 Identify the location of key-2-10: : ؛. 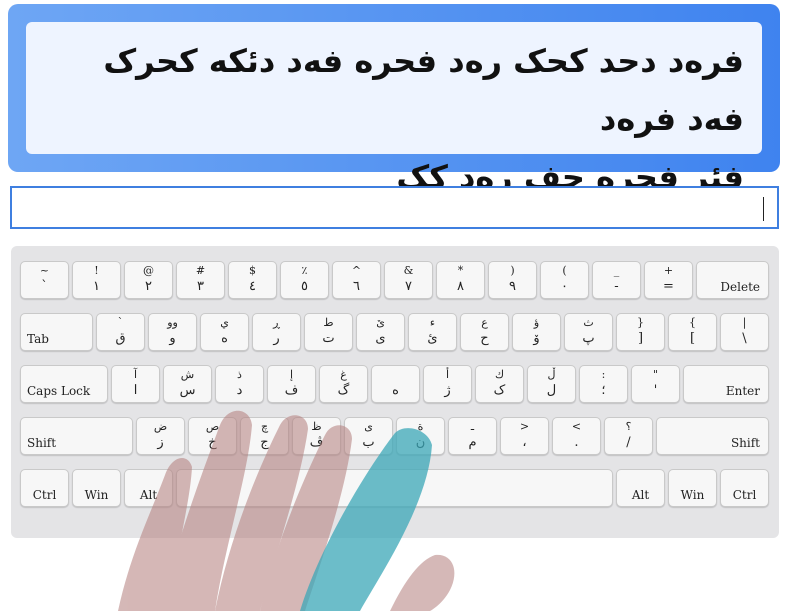
(603, 384).